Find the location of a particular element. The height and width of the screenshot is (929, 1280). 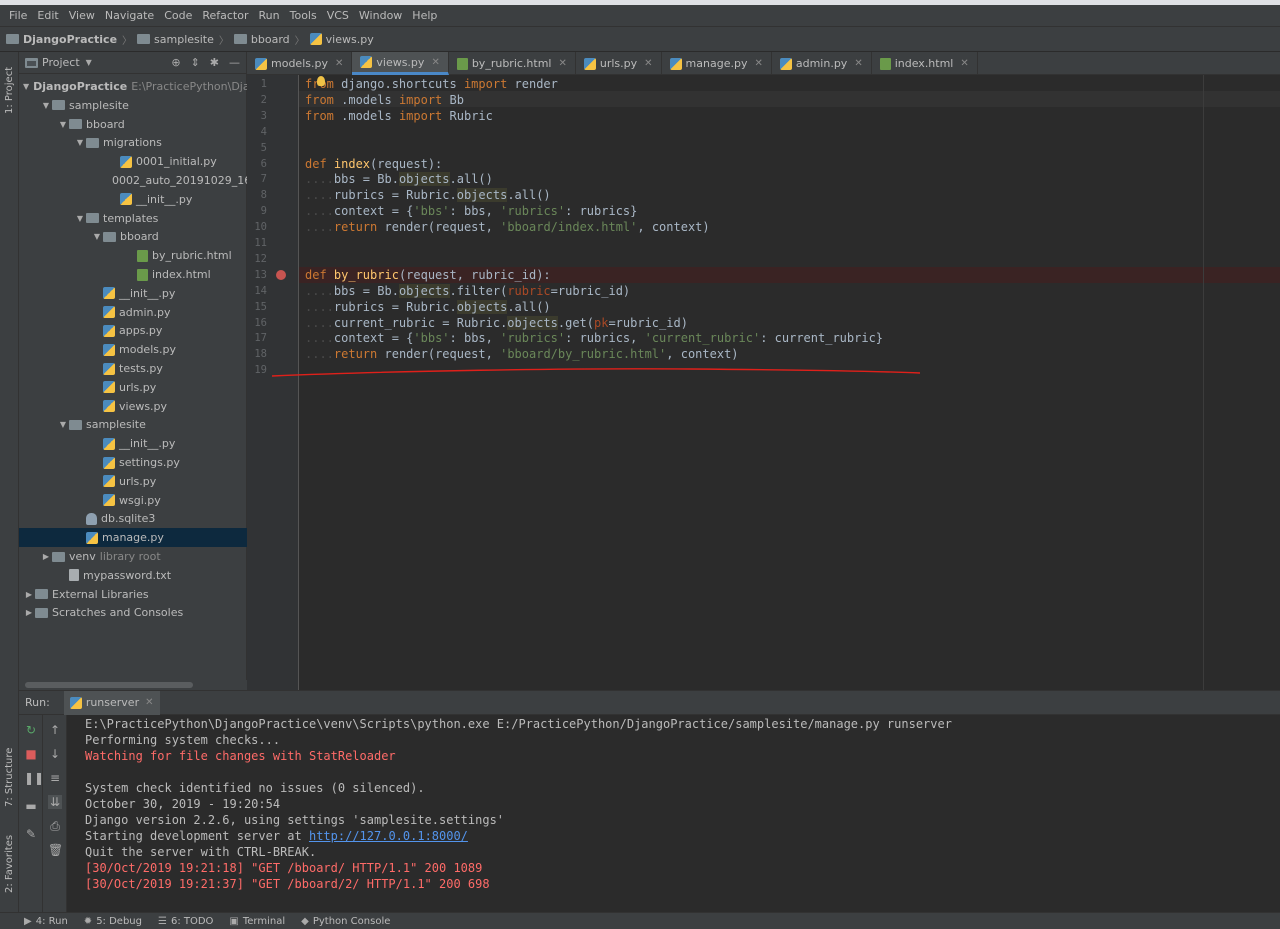

breadcrumb-item: bboard 〉 is located at coordinates (271, 39).